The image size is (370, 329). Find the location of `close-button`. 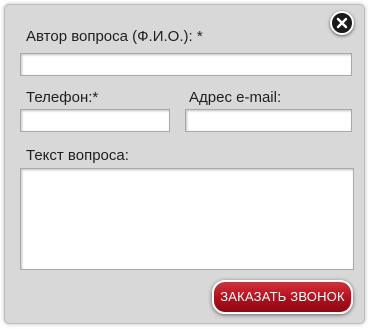

close-button is located at coordinates (342, 23).